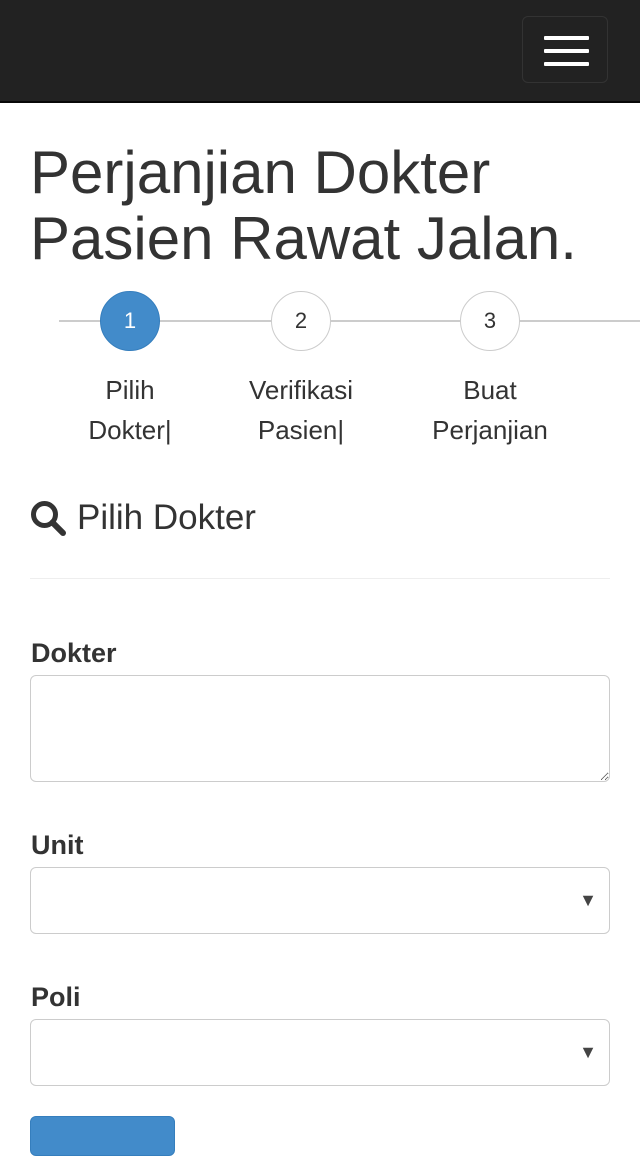 The image size is (640, 1156). Describe the element at coordinates (490, 410) in the screenshot. I see `step-3-label: Buat Perjanjian` at that location.